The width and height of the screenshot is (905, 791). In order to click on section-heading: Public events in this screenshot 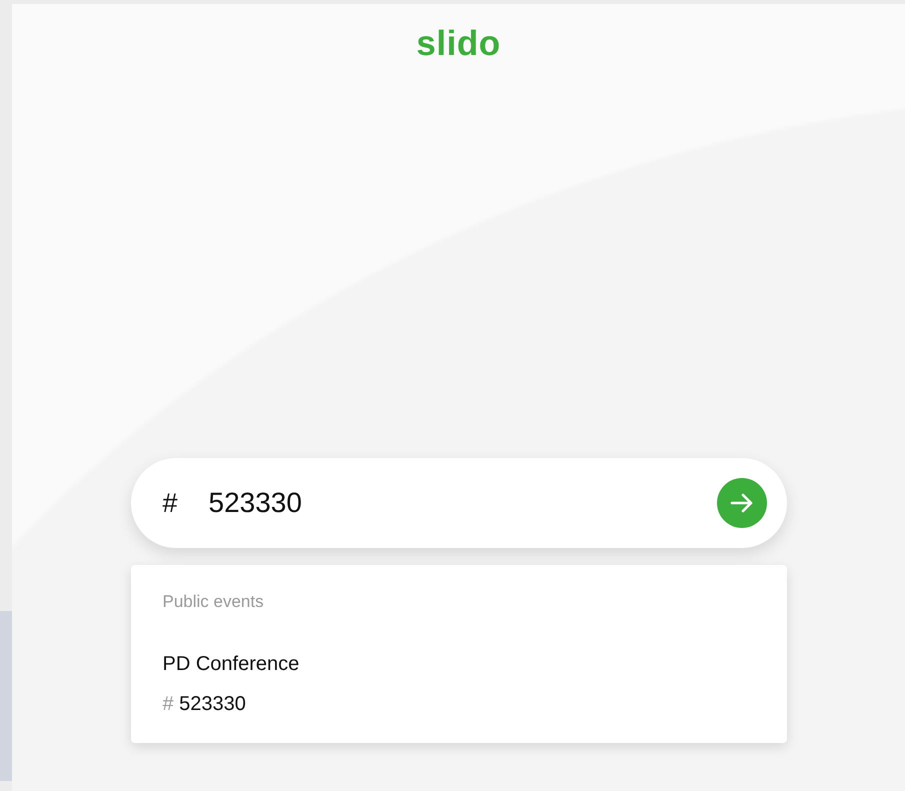, I will do `click(213, 602)`.